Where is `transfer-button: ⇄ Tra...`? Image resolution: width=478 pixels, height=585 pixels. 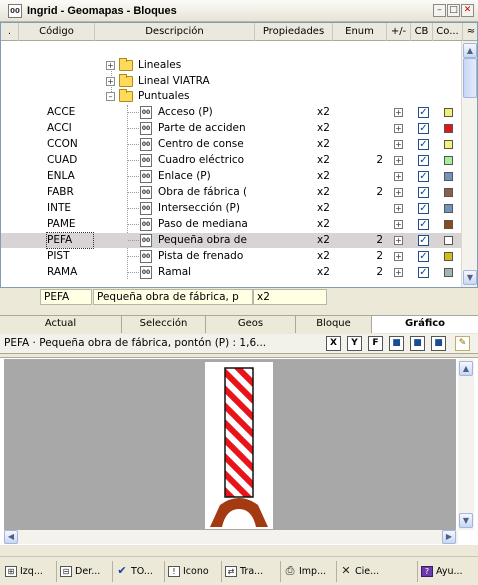 transfer-button: ⇄ Tra... is located at coordinates (251, 571).